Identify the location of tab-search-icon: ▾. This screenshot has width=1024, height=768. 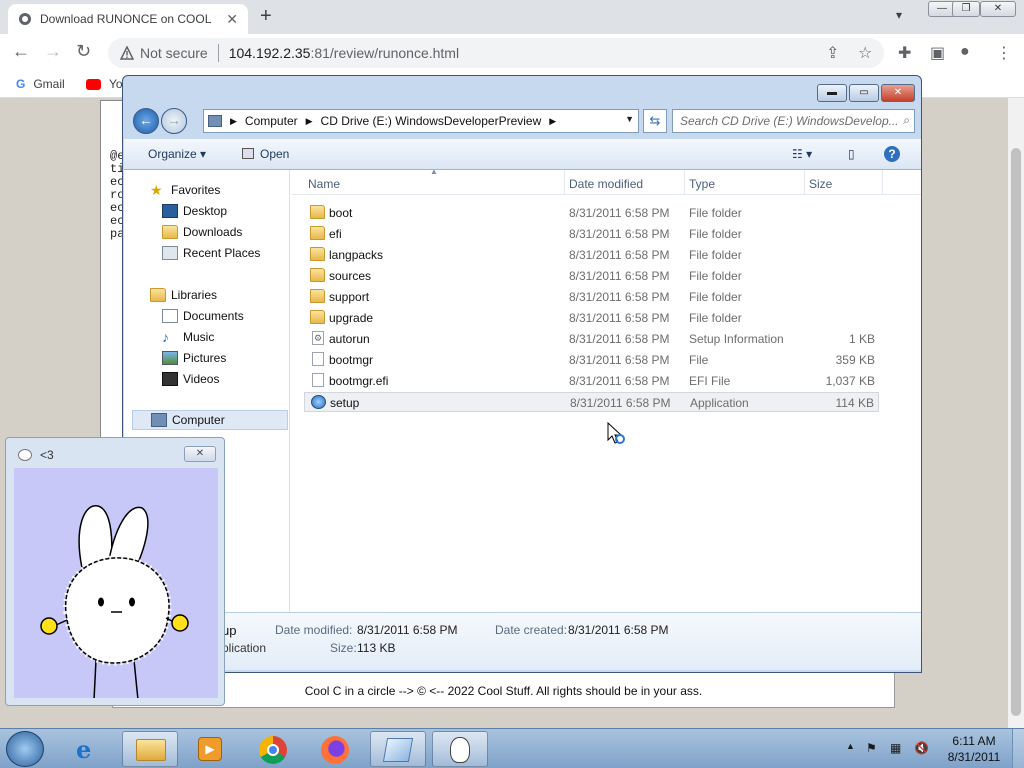
(899, 15).